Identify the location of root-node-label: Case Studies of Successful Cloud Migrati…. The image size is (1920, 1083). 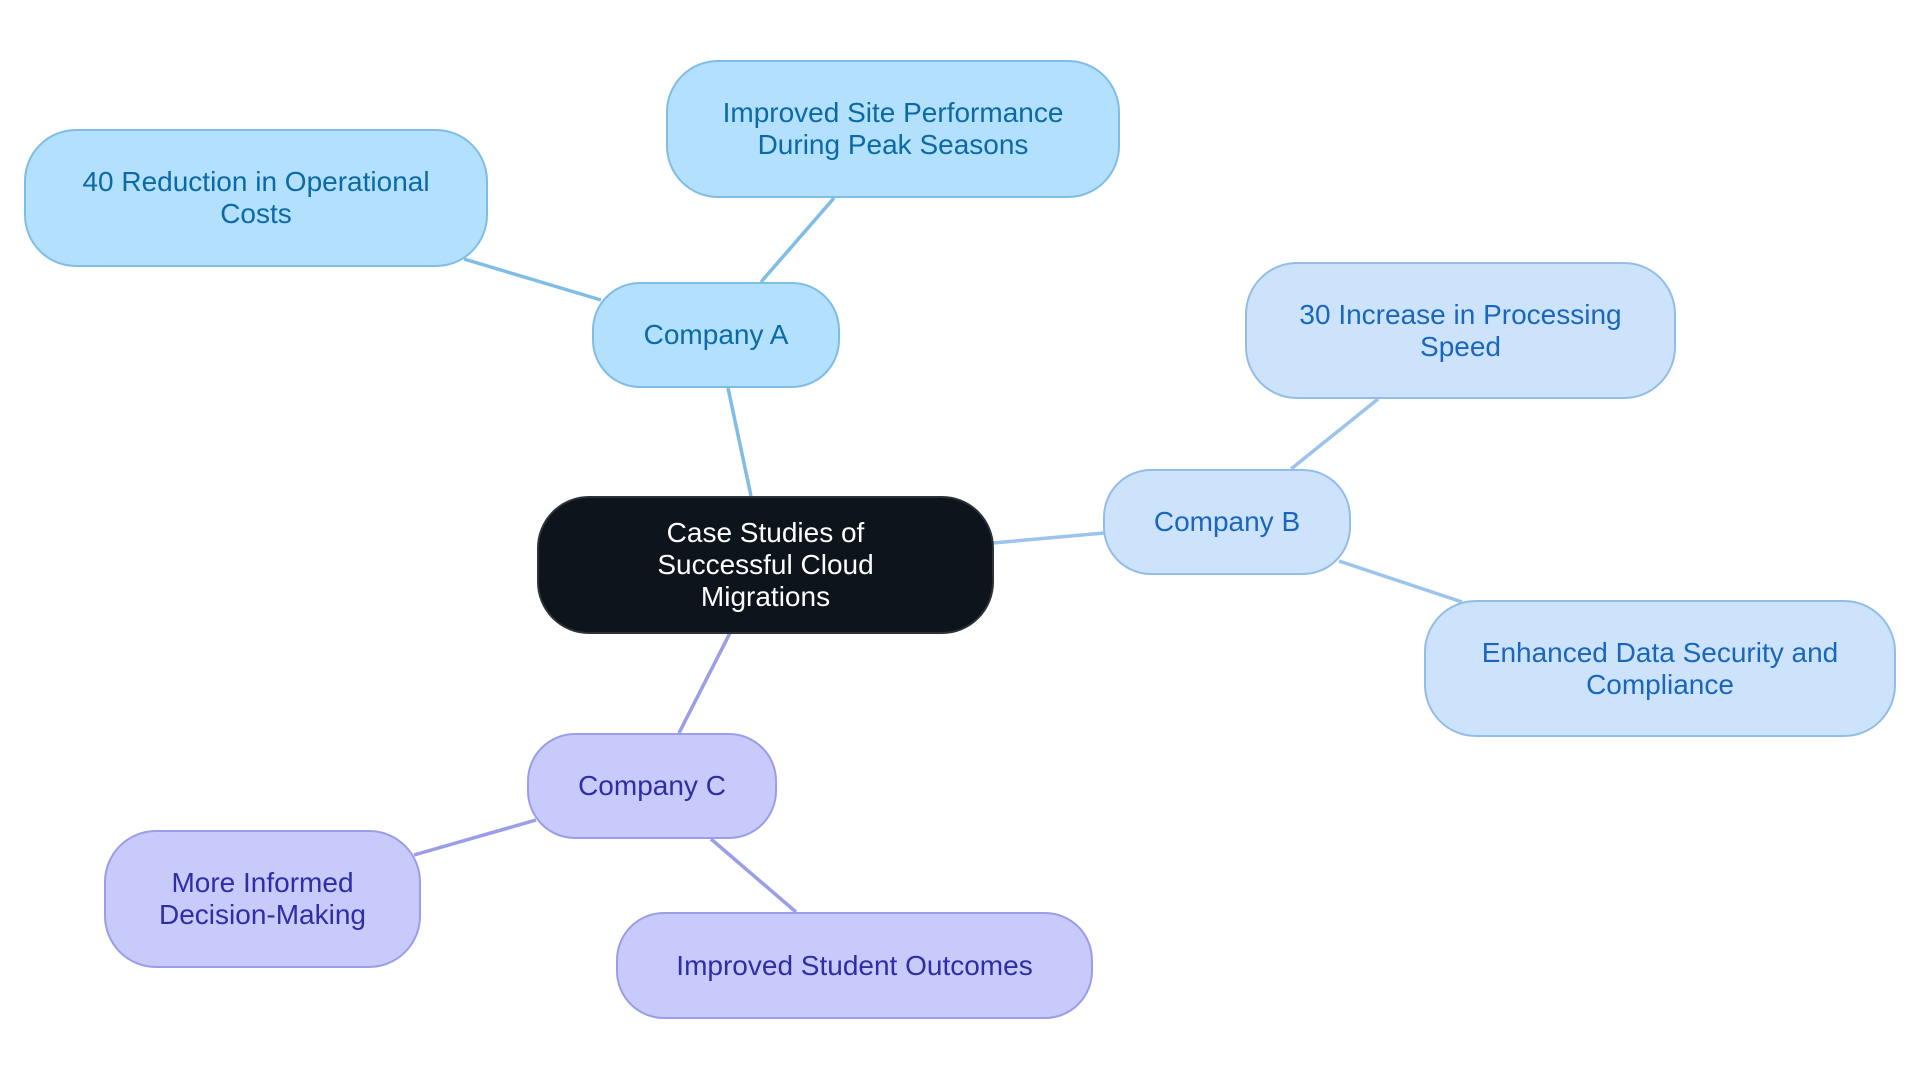
(765, 564).